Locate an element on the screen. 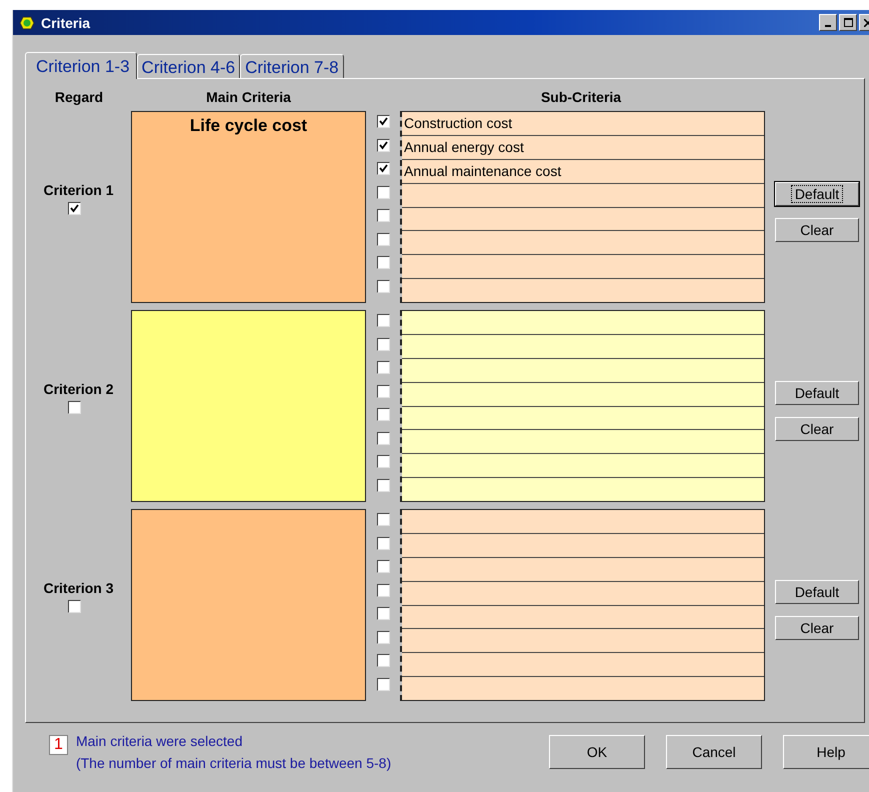 The width and height of the screenshot is (869, 792). status-message: Main criteria were selected is located at coordinates (160, 741).